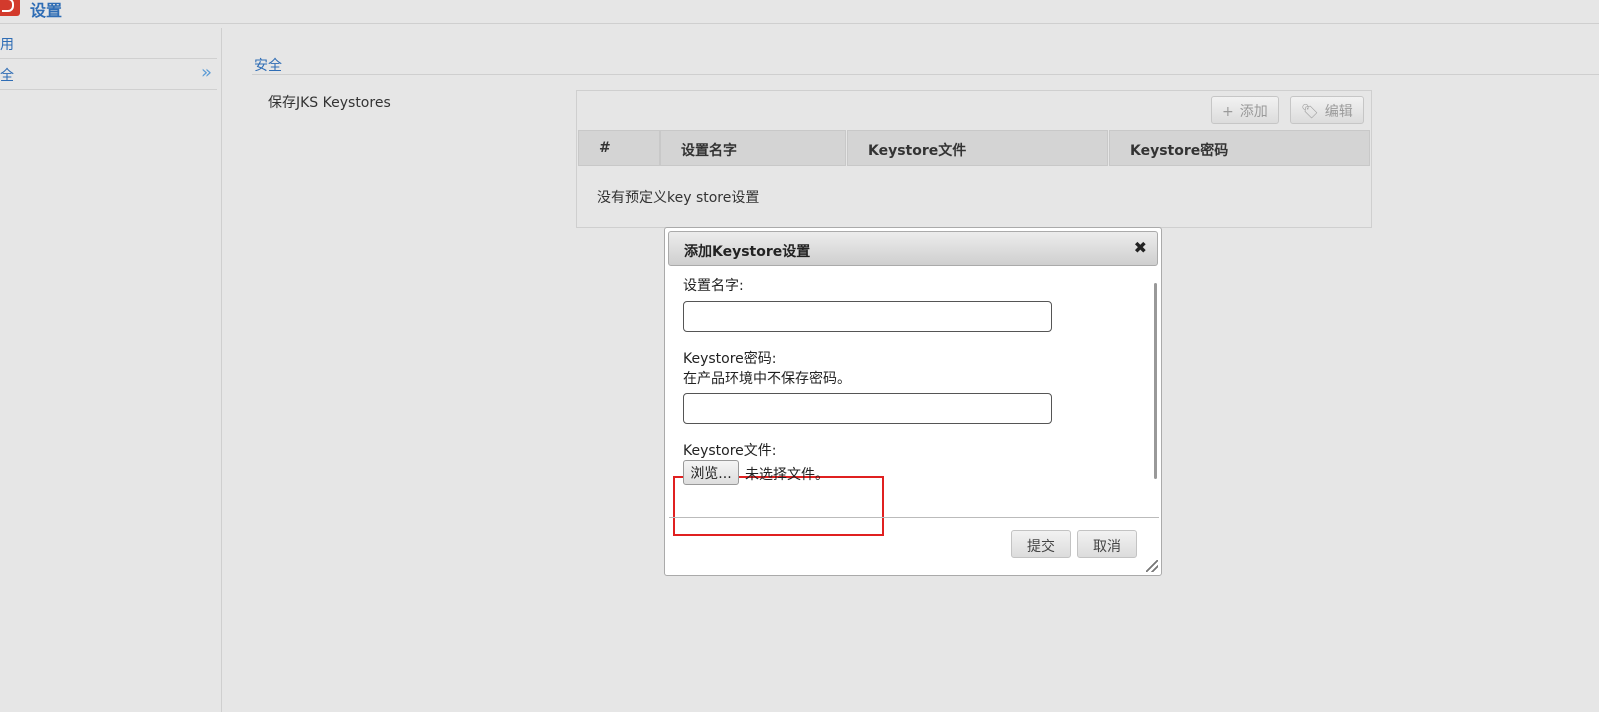  What do you see at coordinates (1253, 112) in the screenshot?
I see `add-button-label: 添加` at bounding box center [1253, 112].